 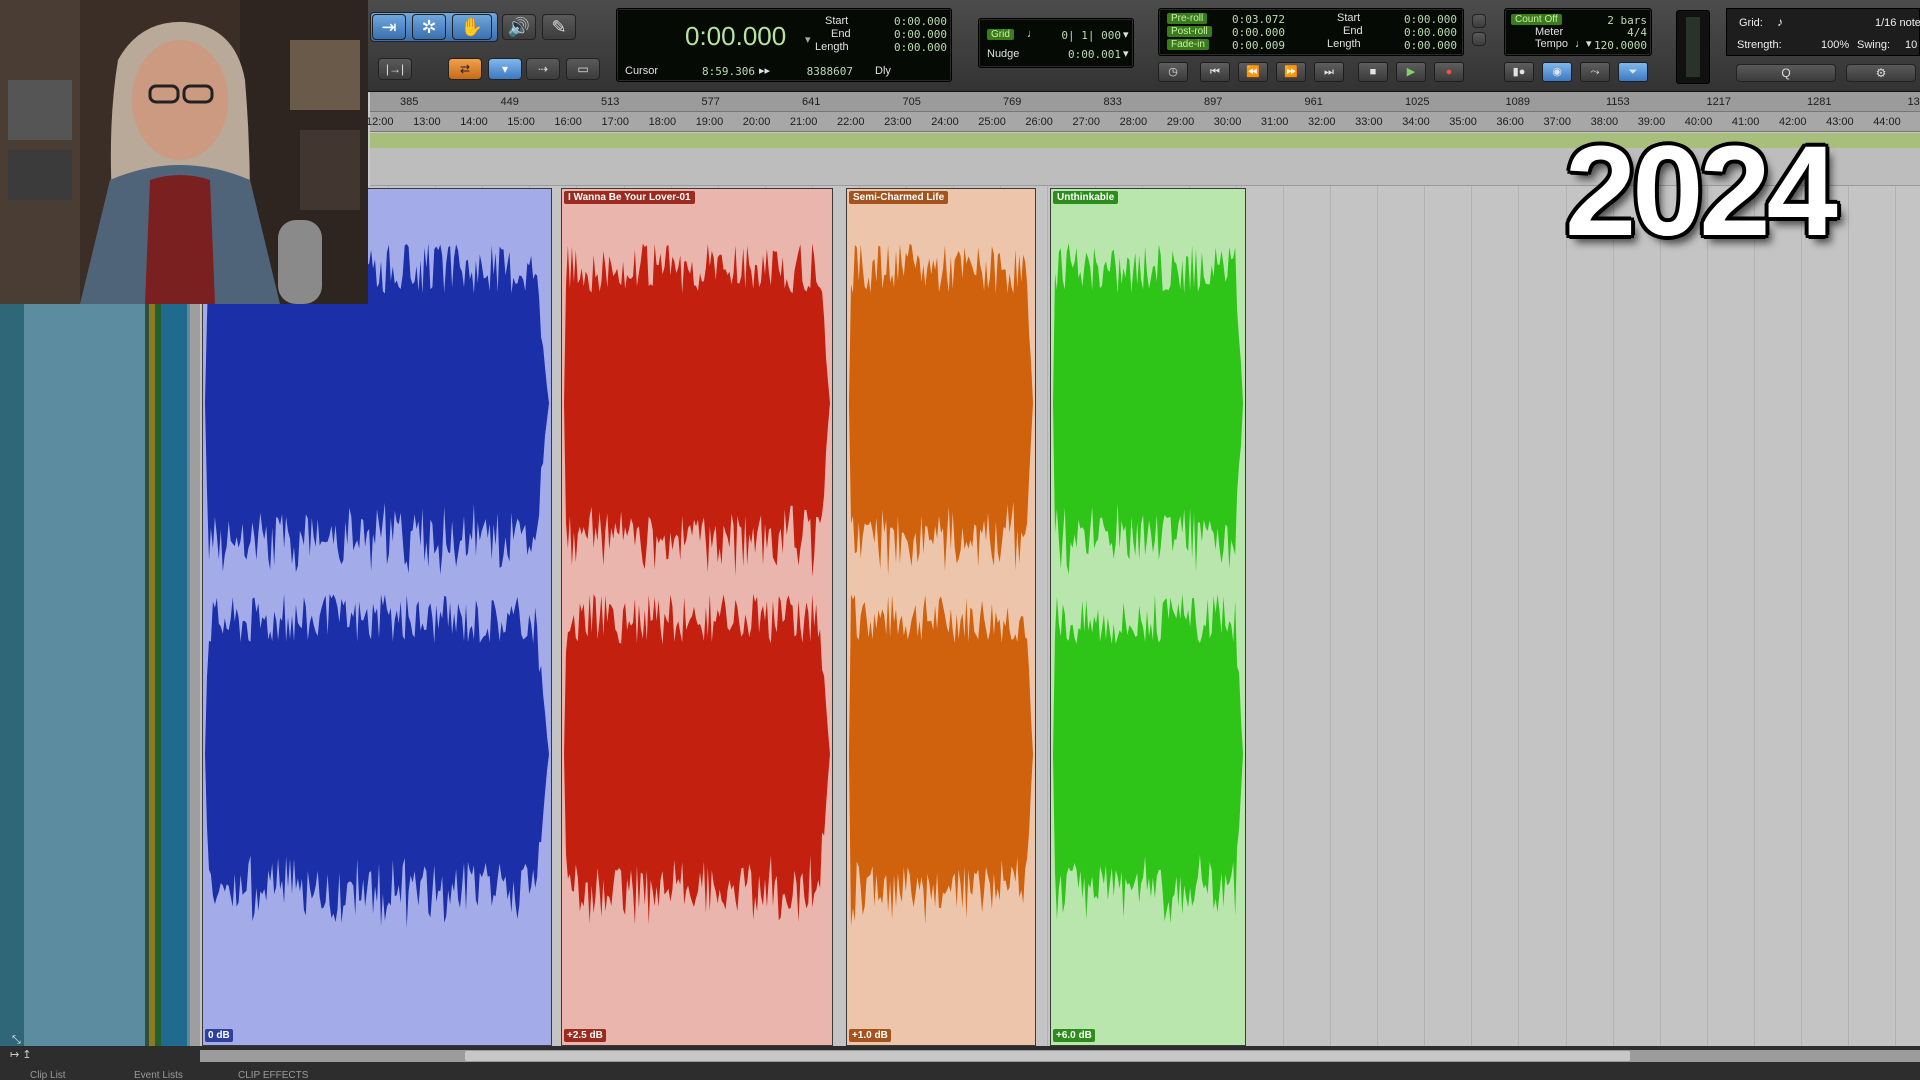 What do you see at coordinates (709, 122) in the screenshot?
I see `time-tick-label: 19:00` at bounding box center [709, 122].